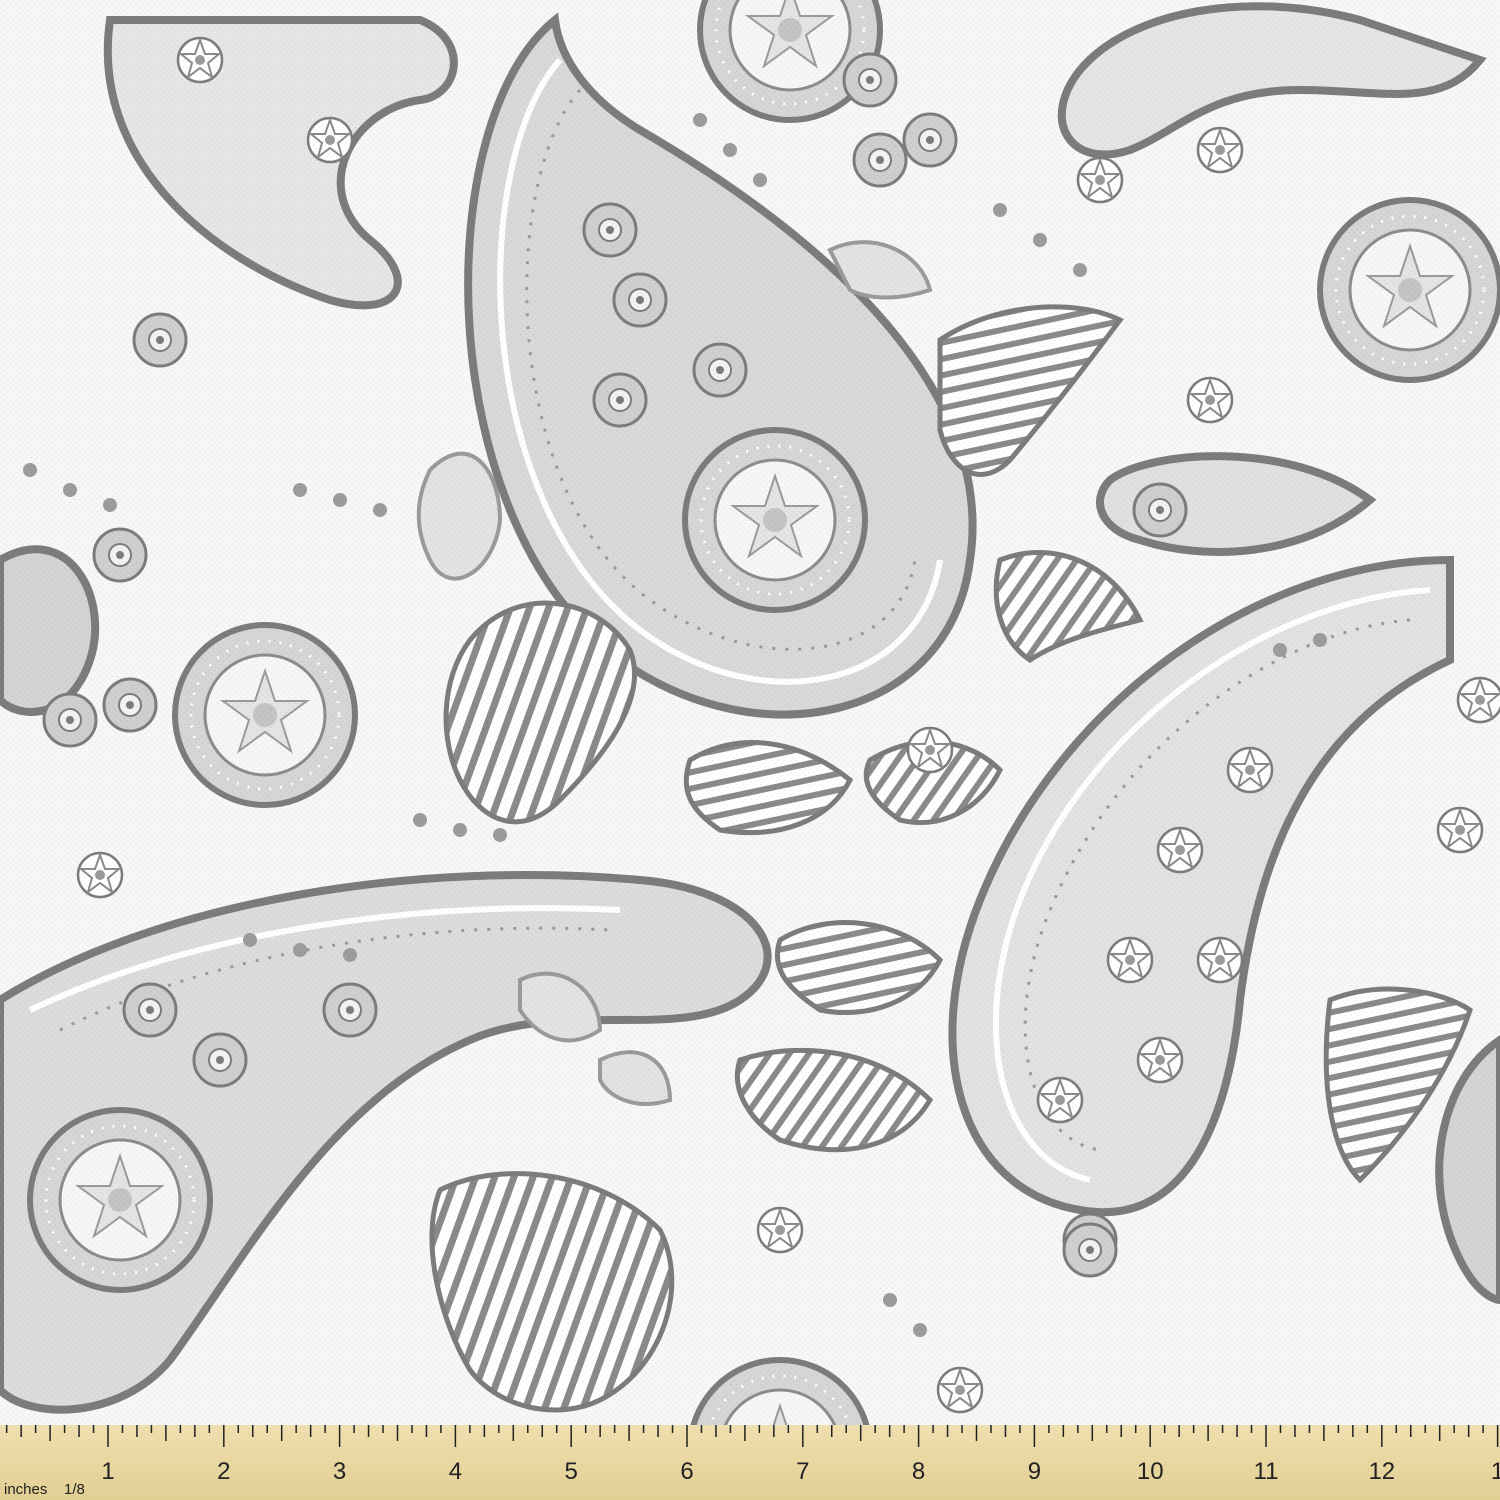 The width and height of the screenshot is (1500, 1500). What do you see at coordinates (1150, 1471) in the screenshot?
I see `ruler-inch-number: 10` at bounding box center [1150, 1471].